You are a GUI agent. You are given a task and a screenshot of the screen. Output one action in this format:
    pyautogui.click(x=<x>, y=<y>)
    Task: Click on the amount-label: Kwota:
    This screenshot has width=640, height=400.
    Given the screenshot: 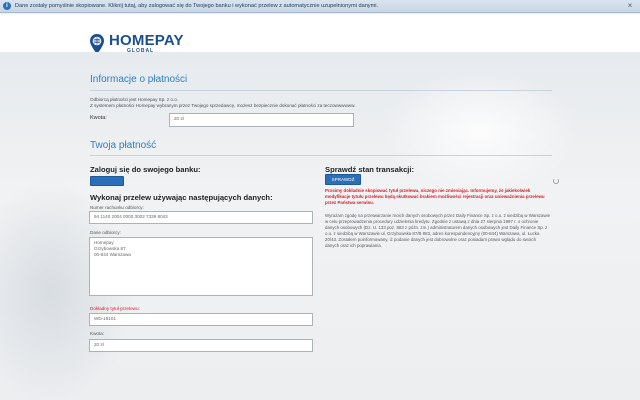 What is the action you would take?
    pyautogui.click(x=98, y=118)
    